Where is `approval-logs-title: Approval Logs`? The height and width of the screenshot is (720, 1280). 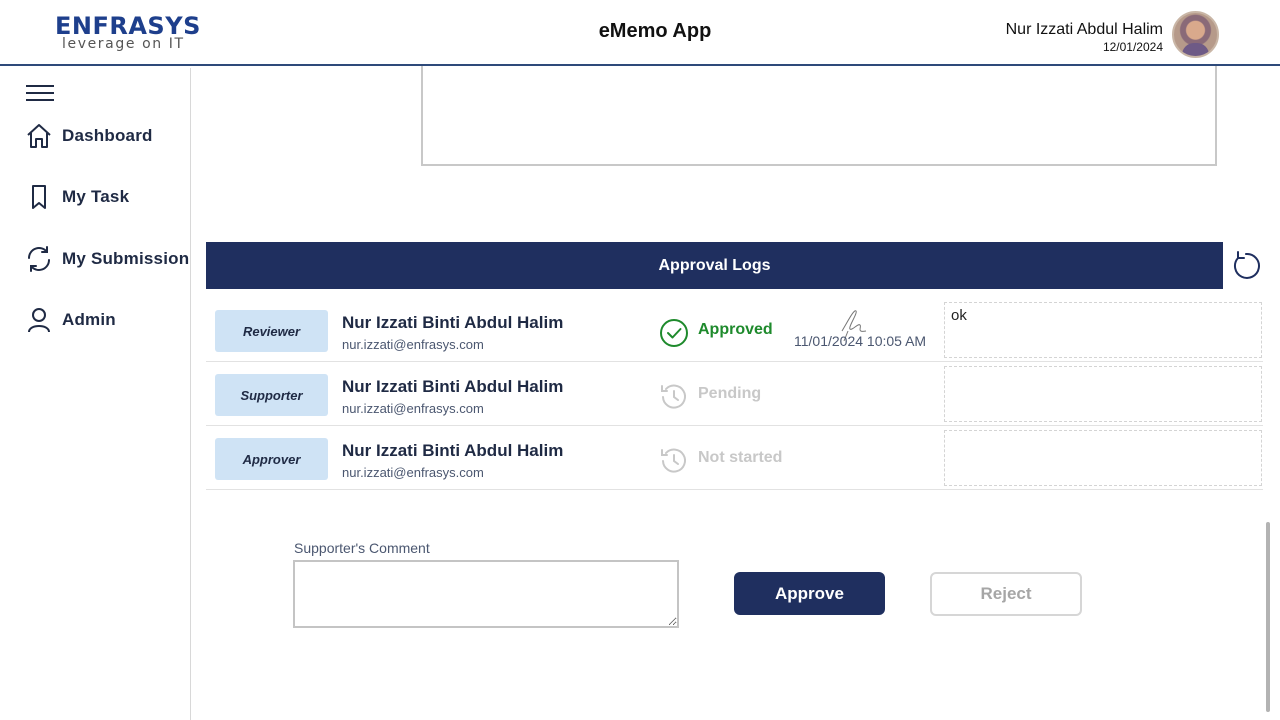
approval-logs-title: Approval Logs is located at coordinates (714, 265).